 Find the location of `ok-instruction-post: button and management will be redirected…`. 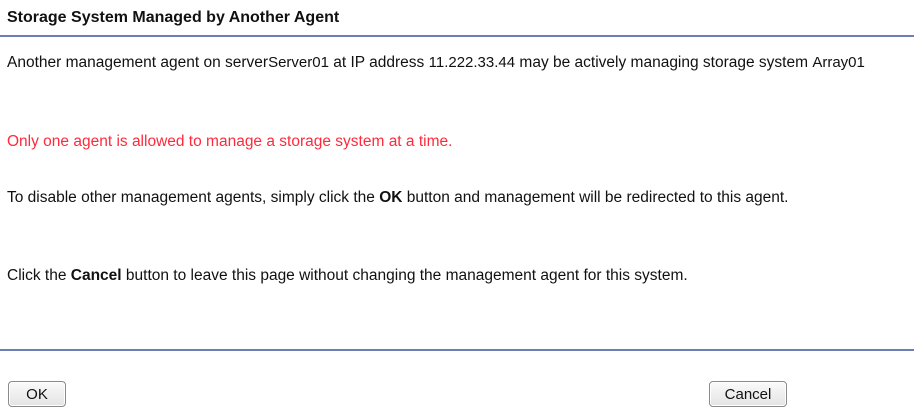

ok-instruction-post: button and management will be redirected… is located at coordinates (595, 197).